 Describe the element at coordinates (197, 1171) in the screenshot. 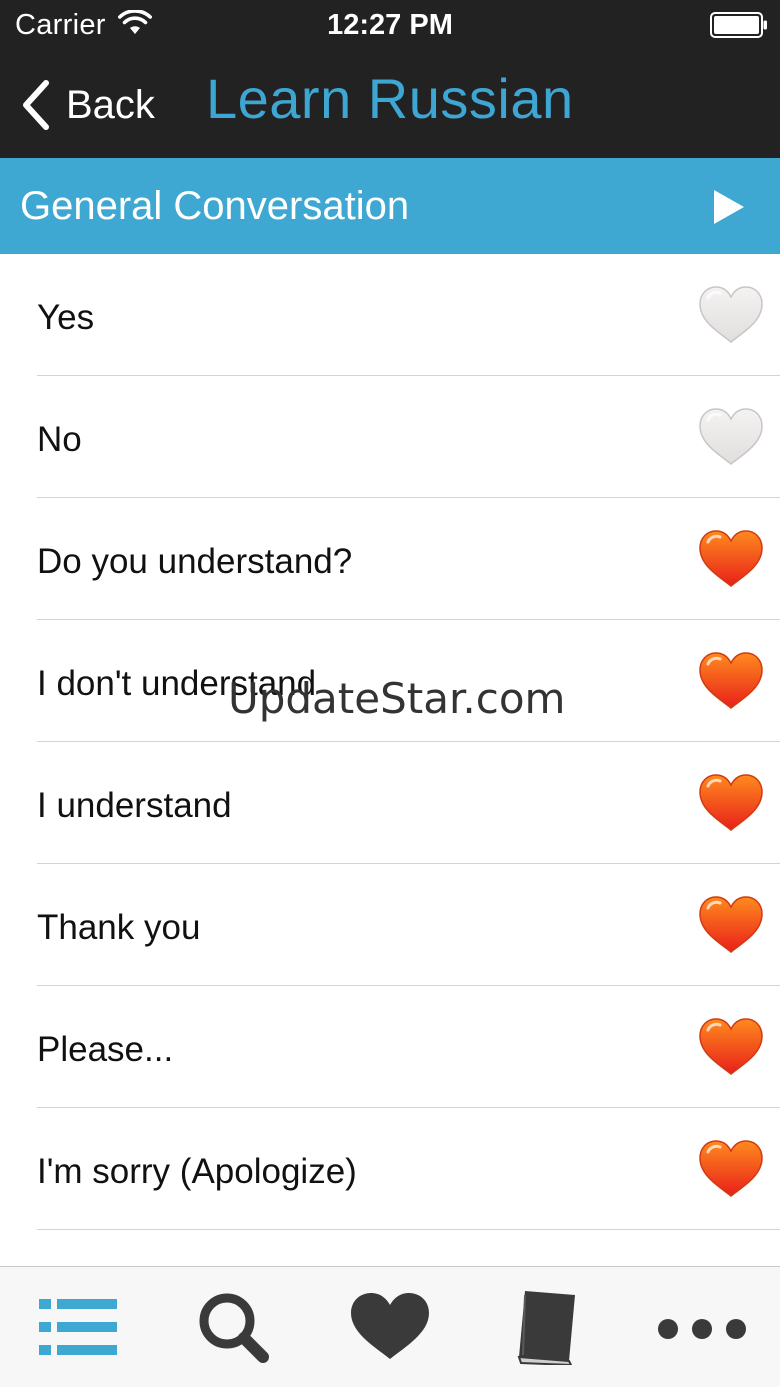

I see `phrase-label: I'm sorry (Apologize)` at that location.